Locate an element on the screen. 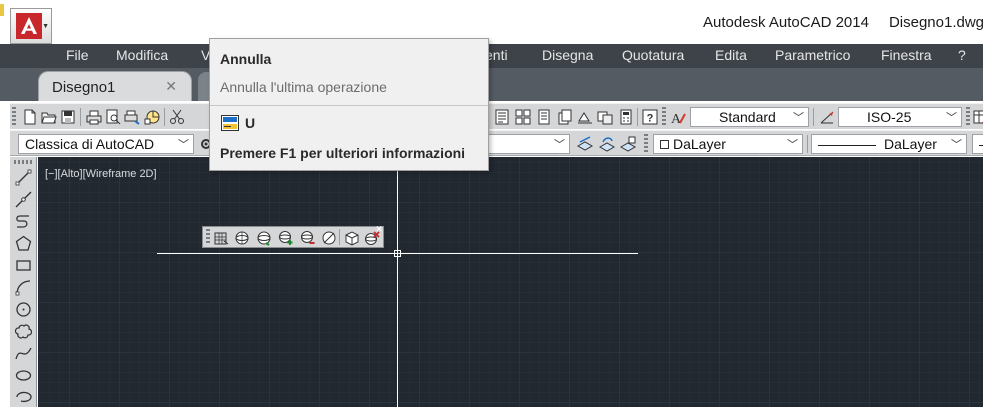 The image size is (983, 407). workspace-select: Classica di AutoCAD ﹀ is located at coordinates (106, 144).